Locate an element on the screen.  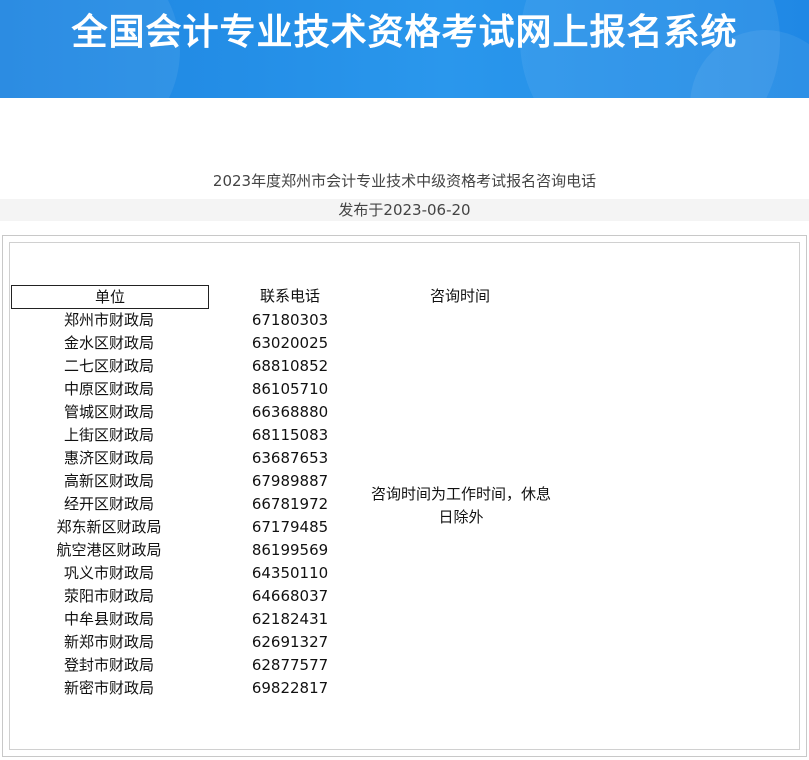
phone-cell: 69822817 is located at coordinates (290, 688).